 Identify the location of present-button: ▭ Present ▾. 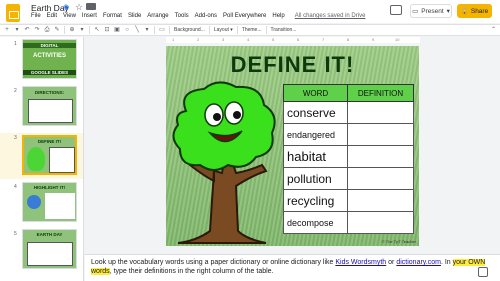
(431, 11).